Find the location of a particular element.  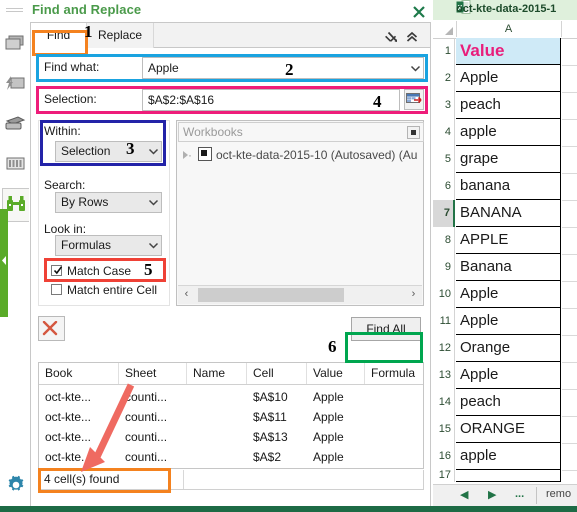

grid-cell-a14: peach is located at coordinates (508, 402).